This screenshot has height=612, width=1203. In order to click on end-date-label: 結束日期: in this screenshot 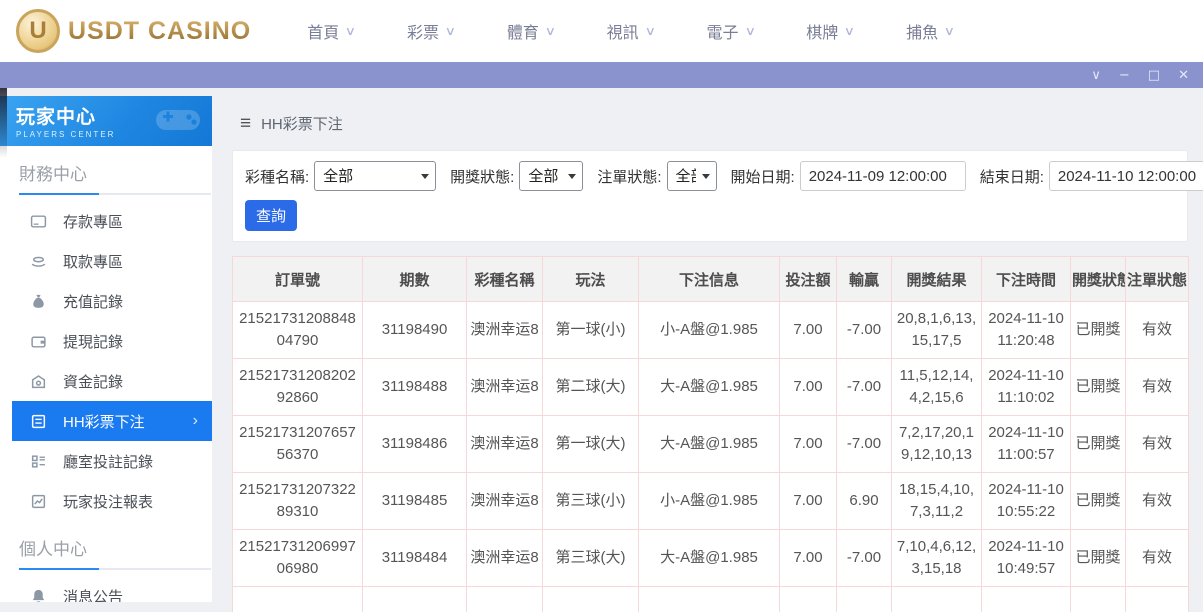, I will do `click(1011, 177)`.